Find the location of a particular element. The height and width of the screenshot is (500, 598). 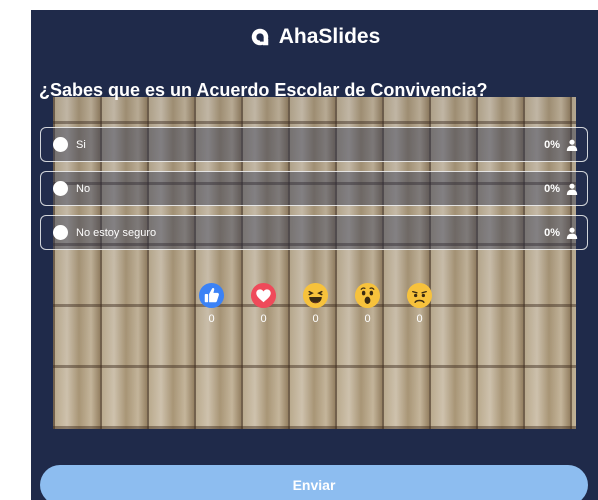

reaction-like: 0 is located at coordinates (211, 303).